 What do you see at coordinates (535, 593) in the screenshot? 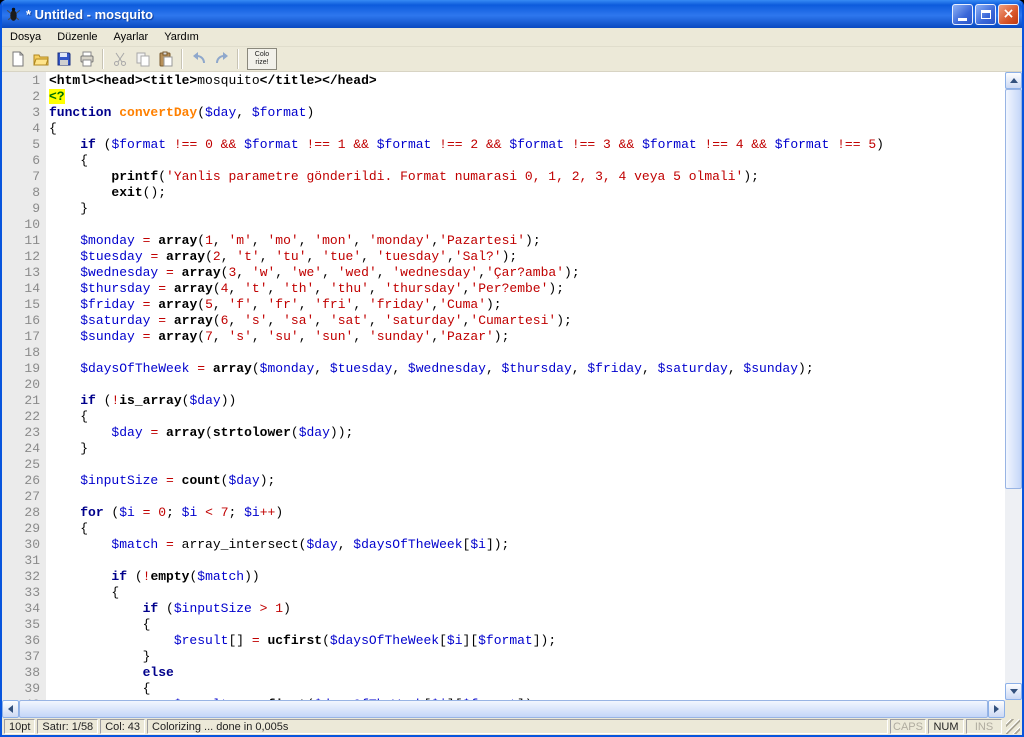
I see `code-line-33: {` at bounding box center [535, 593].